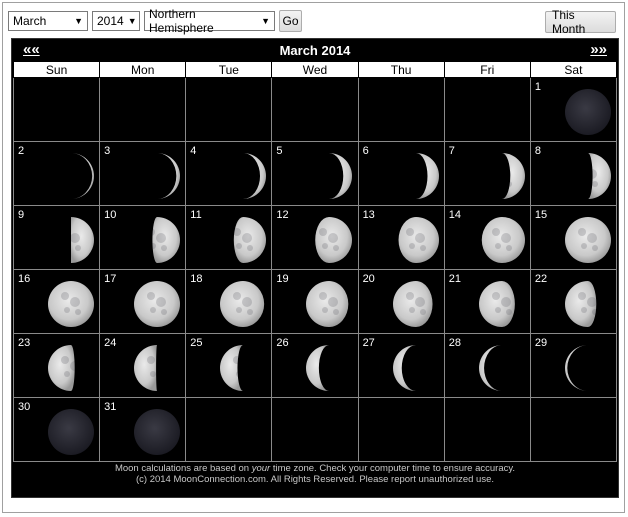 This screenshot has height=517, width=628. I want to click on calendar-day-cell: 1, so click(573, 109).